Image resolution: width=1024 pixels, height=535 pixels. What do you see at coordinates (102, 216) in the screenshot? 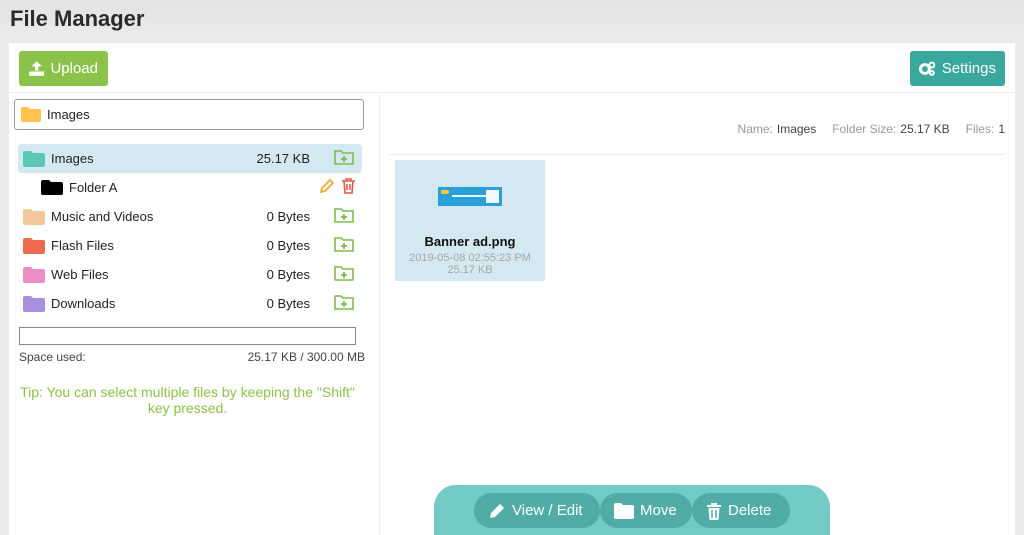
I see `folder-name: Music and Videos` at bounding box center [102, 216].